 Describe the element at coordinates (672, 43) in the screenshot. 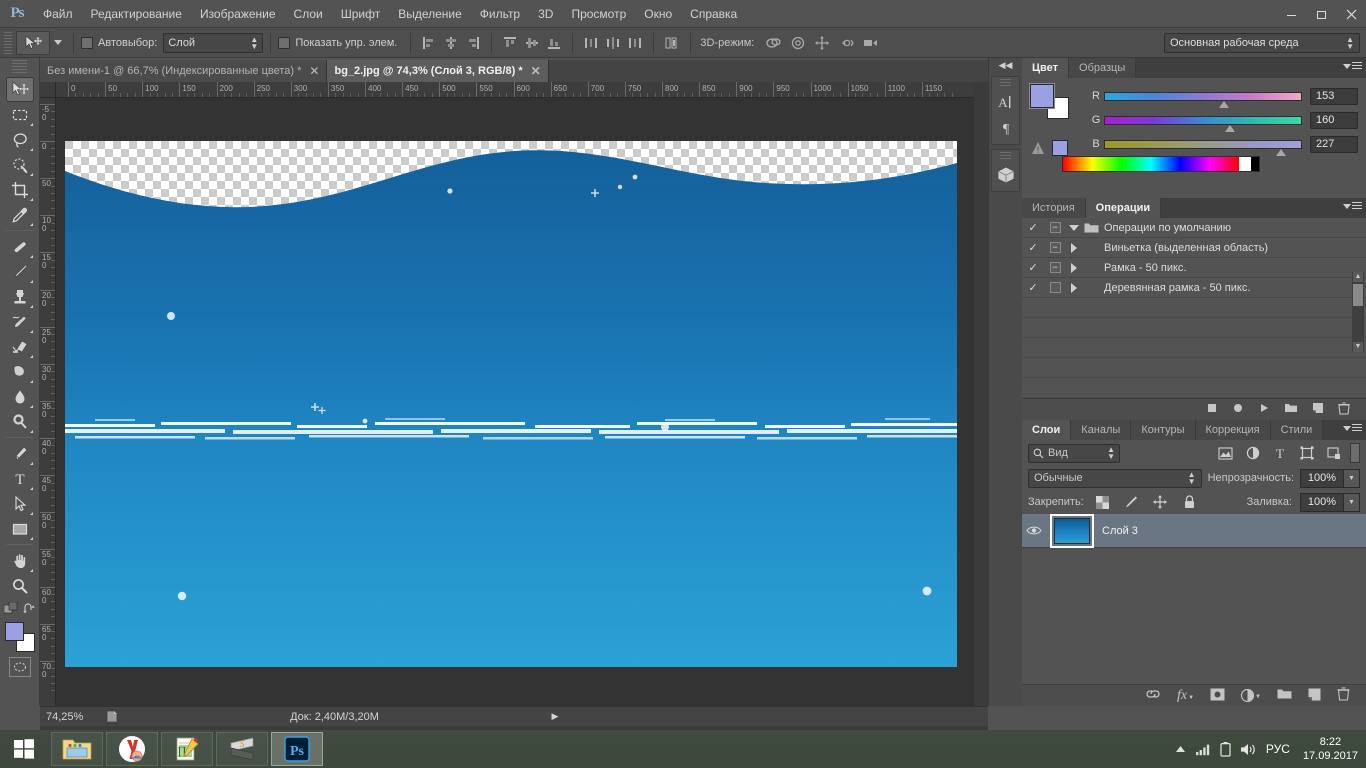

I see `distribute-spacing-icon` at that location.